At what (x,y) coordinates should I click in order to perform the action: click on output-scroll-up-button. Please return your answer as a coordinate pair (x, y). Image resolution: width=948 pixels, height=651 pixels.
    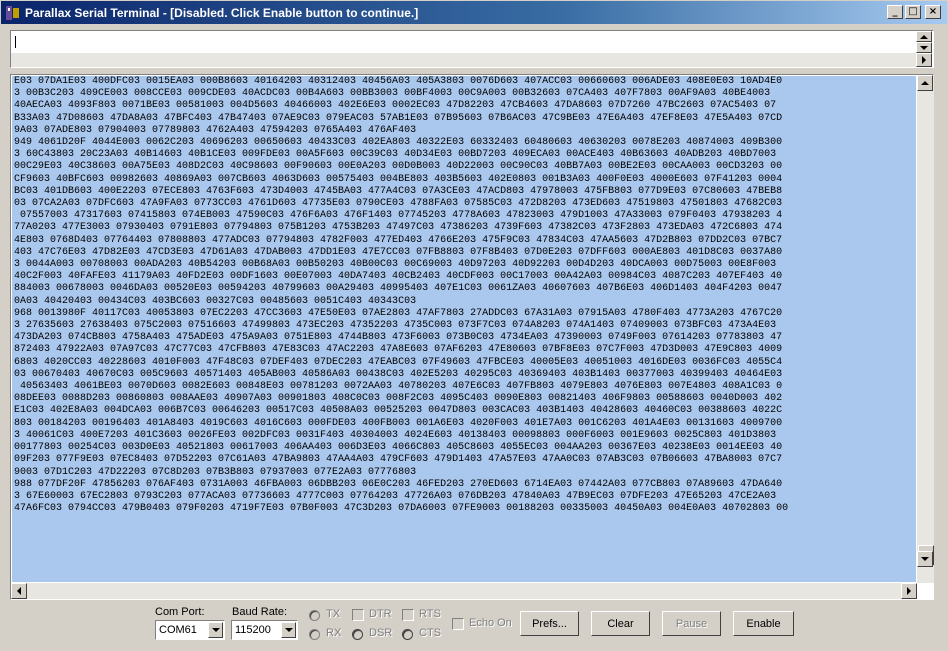
    Looking at the image, I should click on (925, 83).